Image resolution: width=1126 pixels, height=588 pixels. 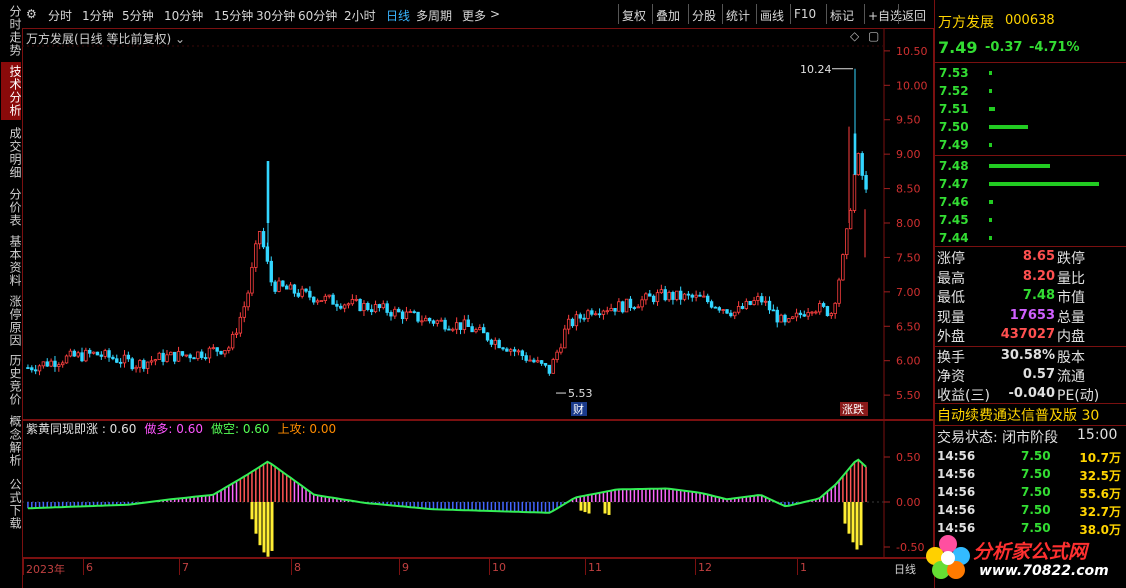 I want to click on tab-3: 成交明细, so click(x=11, y=153).